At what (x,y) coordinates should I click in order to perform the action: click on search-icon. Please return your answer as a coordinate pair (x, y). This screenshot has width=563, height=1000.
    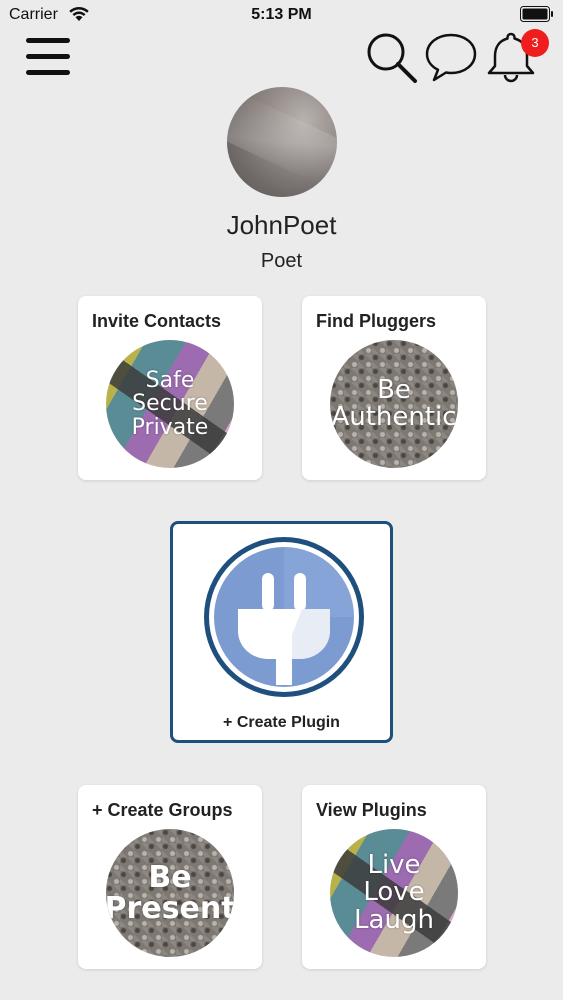
    Looking at the image, I should click on (391, 57).